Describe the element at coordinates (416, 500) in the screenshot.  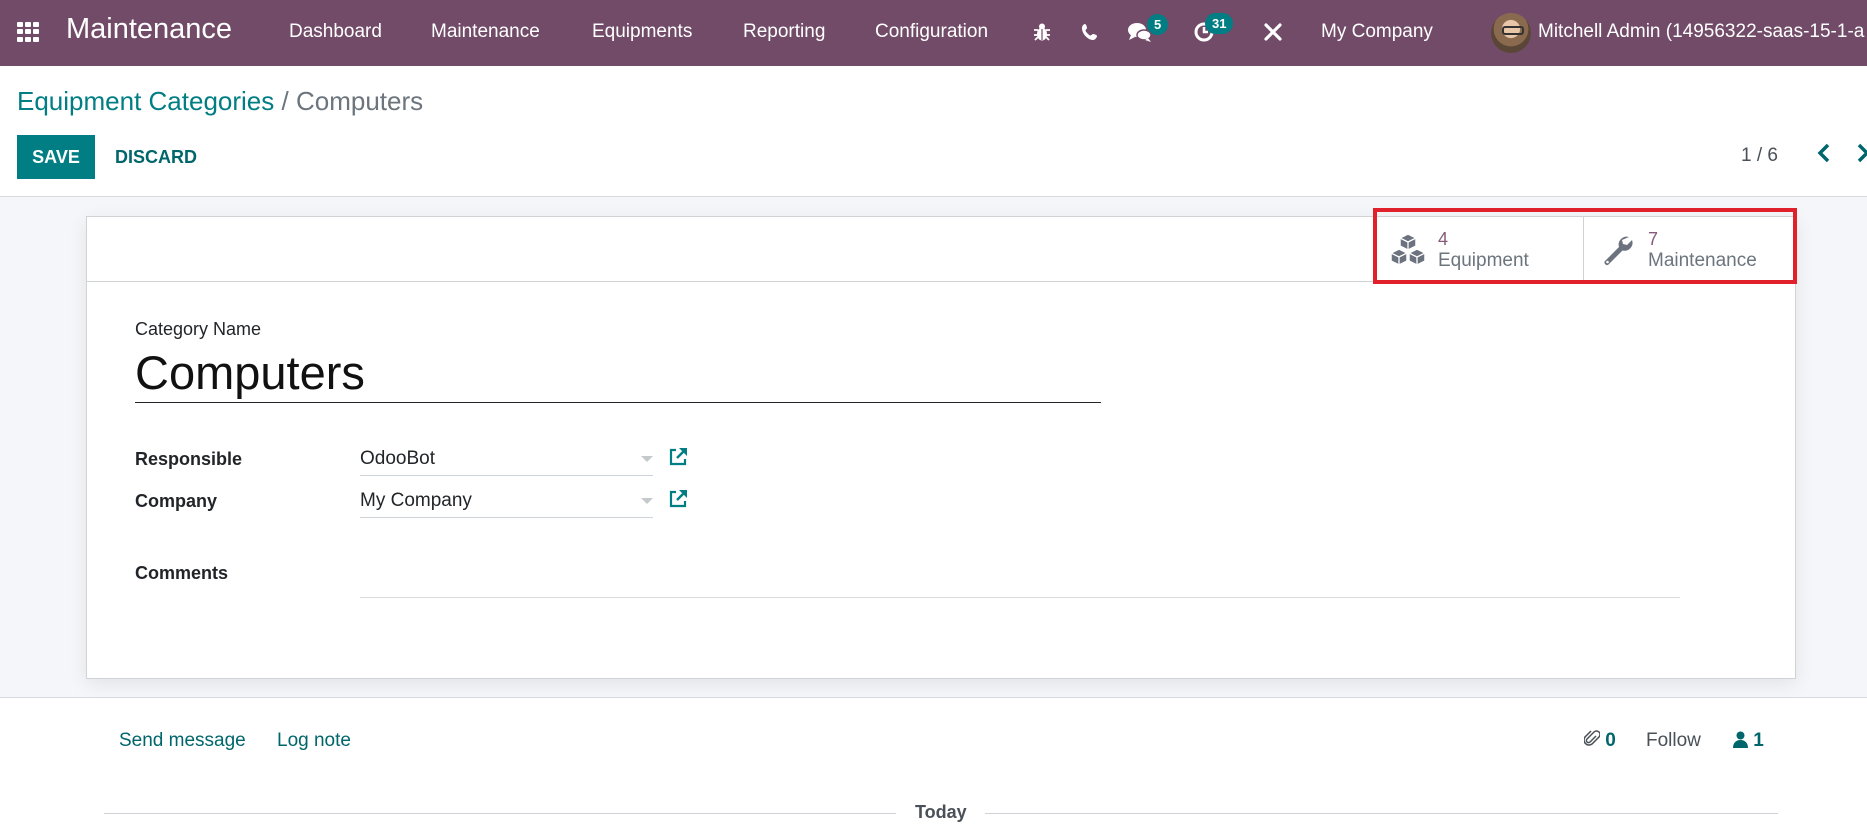
I see `company-value: My Company` at that location.